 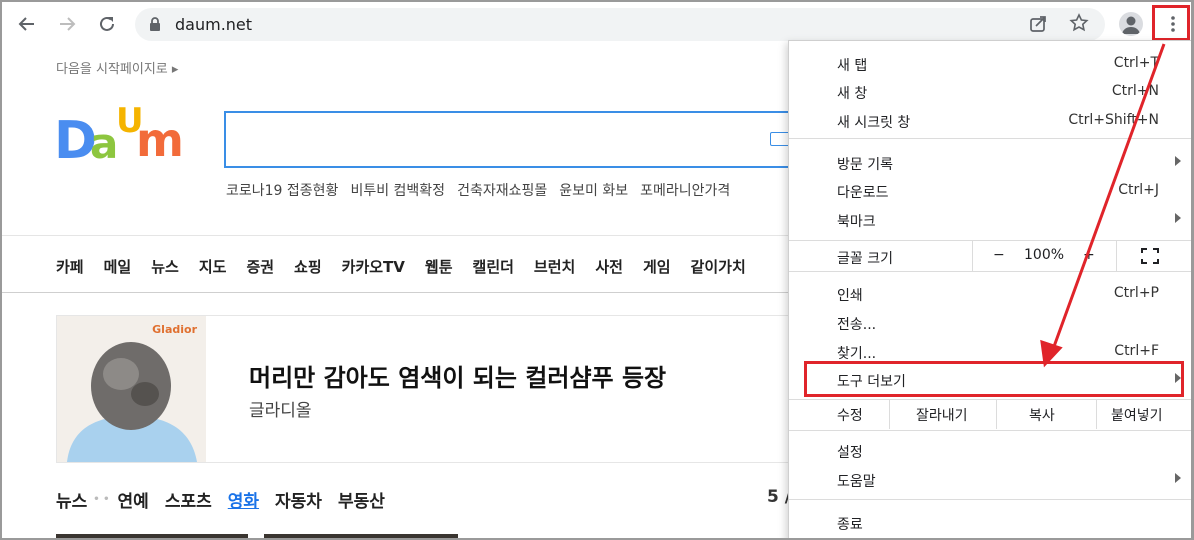 I want to click on ad-brand: Gladior, so click(x=174, y=329).